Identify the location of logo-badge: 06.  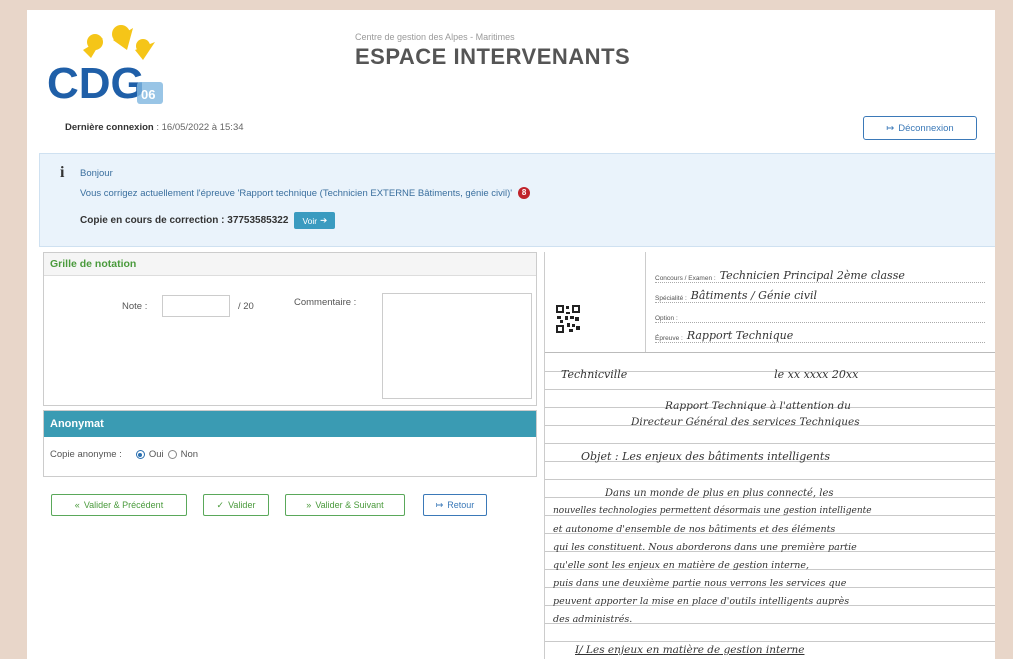
(148, 94).